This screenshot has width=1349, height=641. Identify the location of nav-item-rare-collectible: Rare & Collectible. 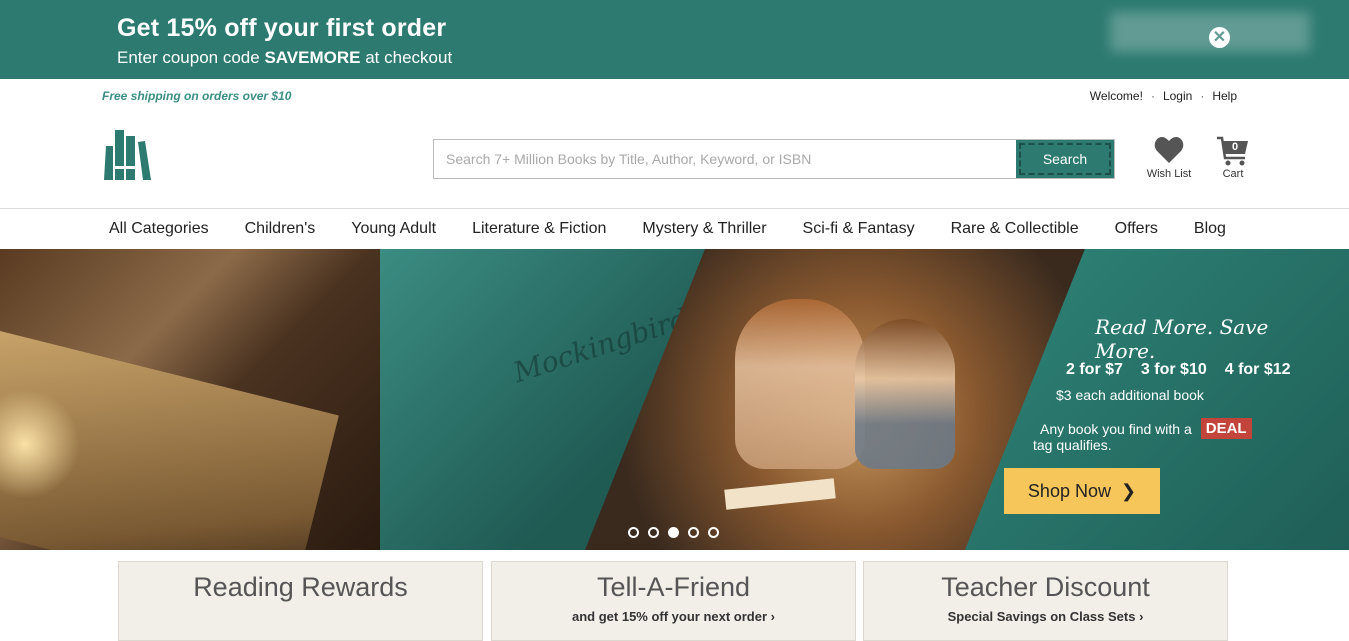
(1015, 229).